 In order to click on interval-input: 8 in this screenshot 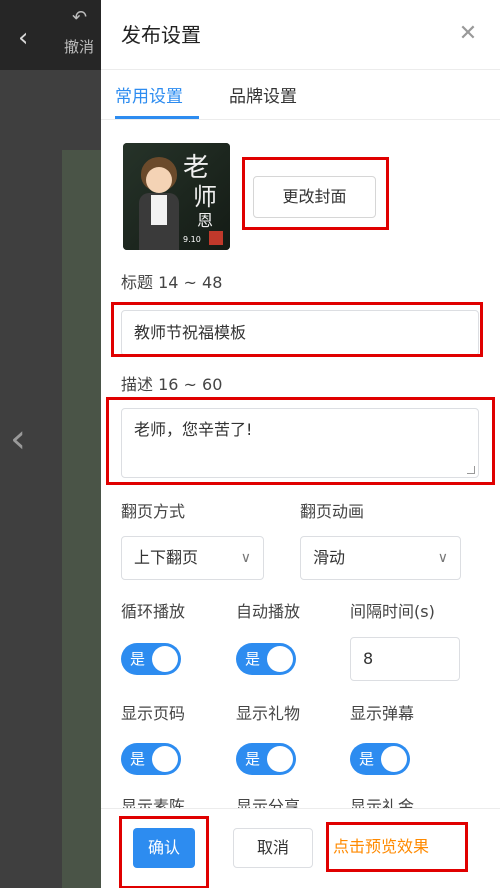, I will do `click(405, 659)`.